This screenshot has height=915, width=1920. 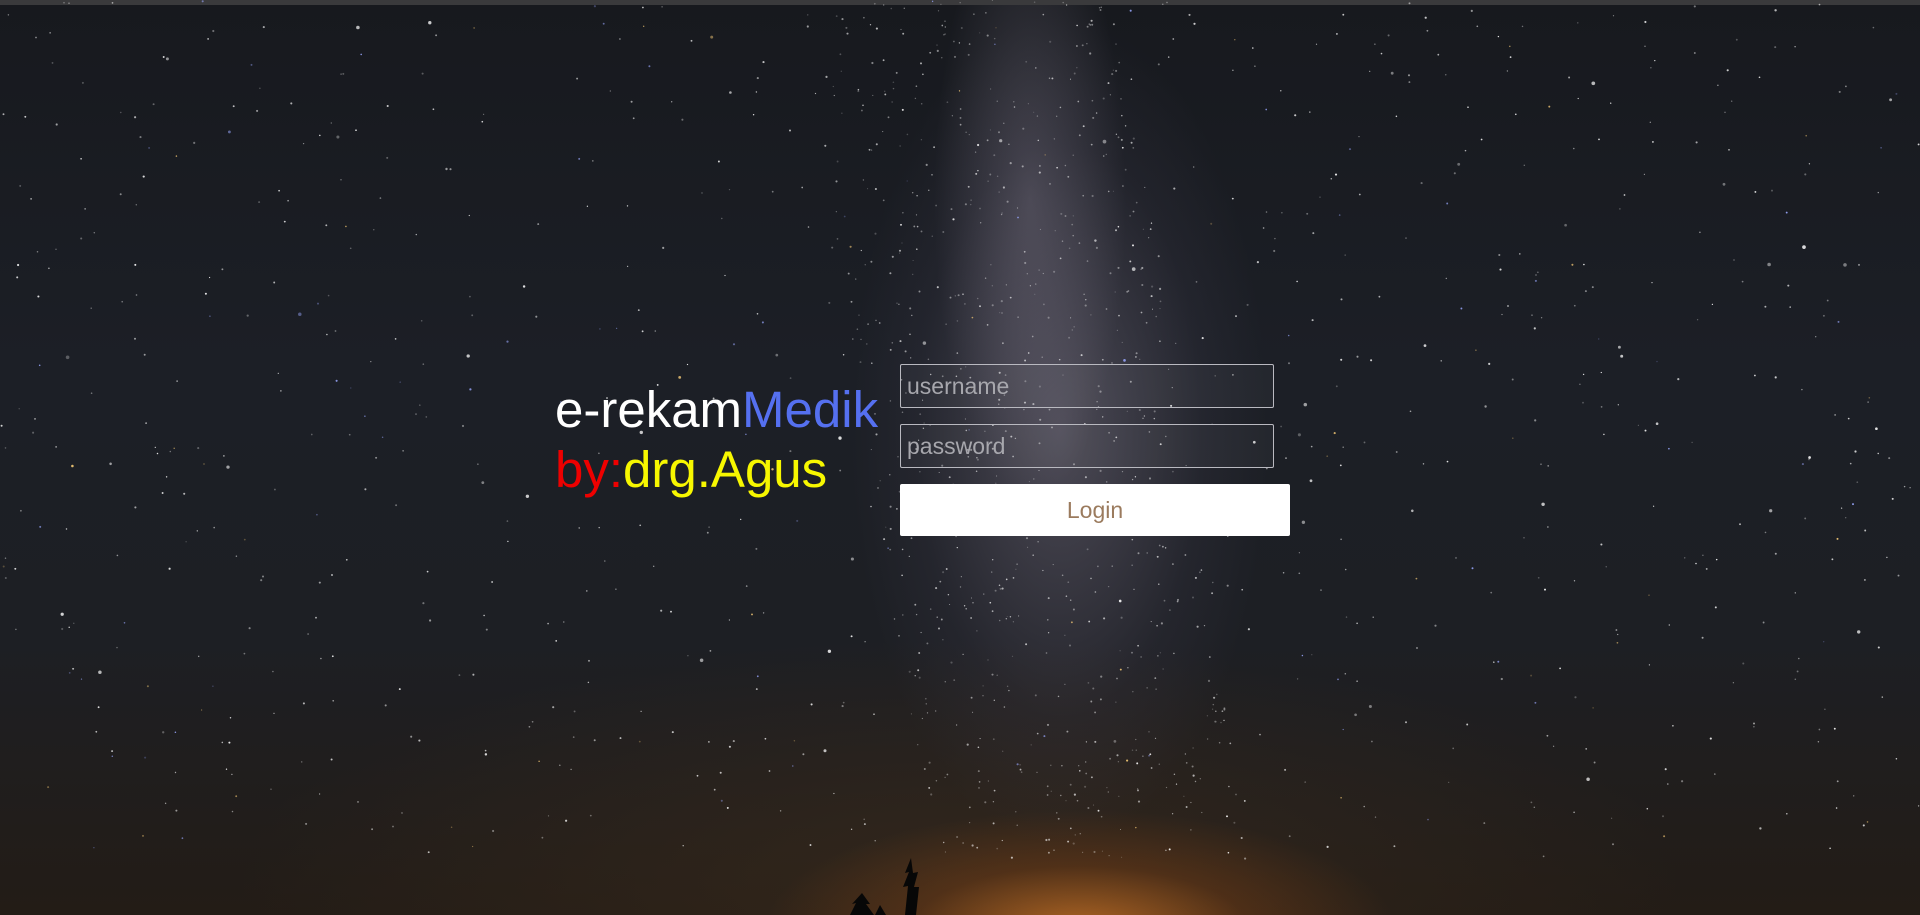 What do you see at coordinates (1095, 510) in the screenshot?
I see `login-button: Login` at bounding box center [1095, 510].